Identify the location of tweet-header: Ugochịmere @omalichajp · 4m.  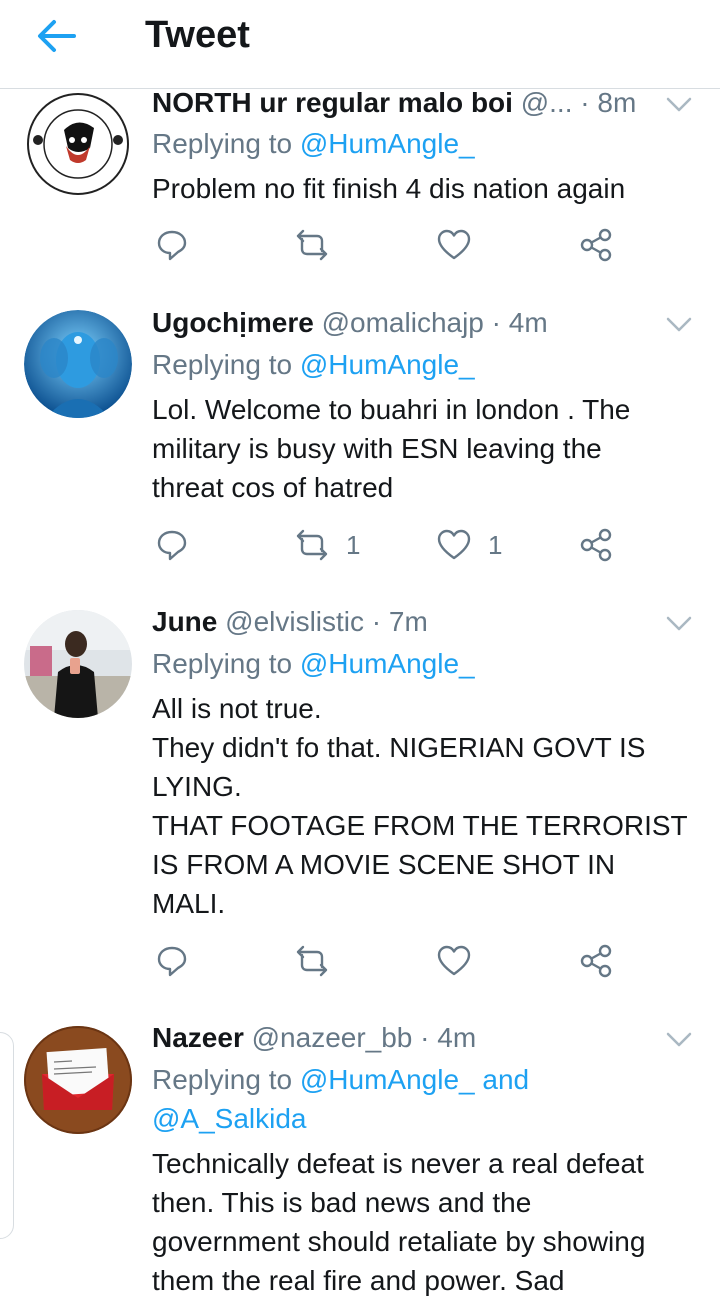
(396, 323).